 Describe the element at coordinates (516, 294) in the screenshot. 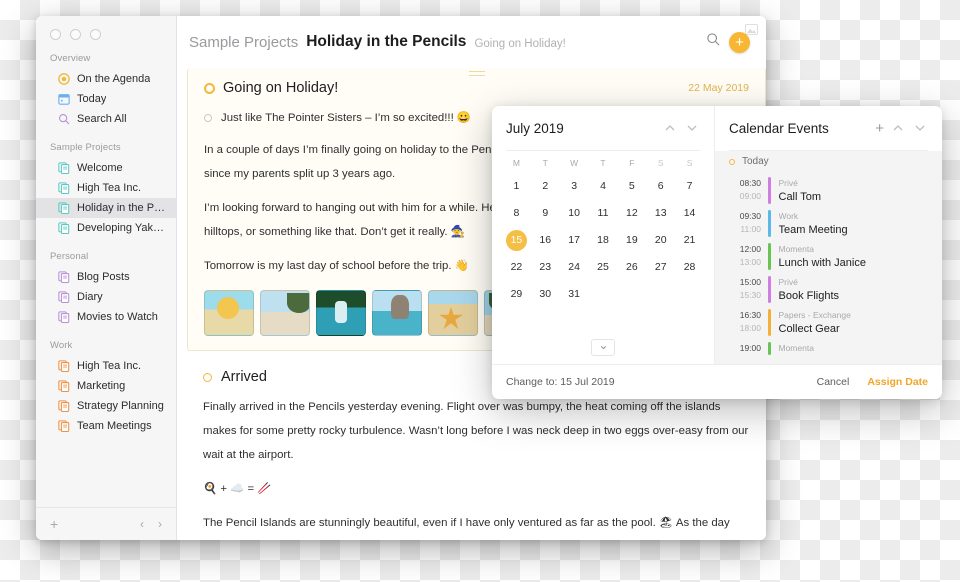

I see `calendar-day: 29` at that location.